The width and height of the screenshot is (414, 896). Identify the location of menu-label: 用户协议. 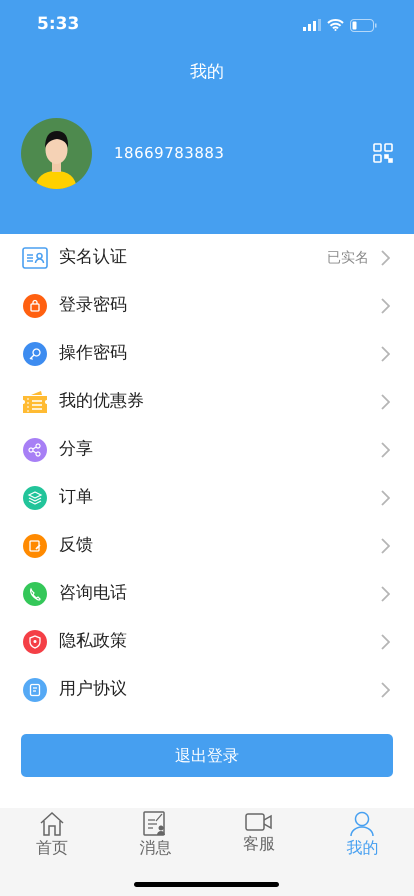
(93, 690).